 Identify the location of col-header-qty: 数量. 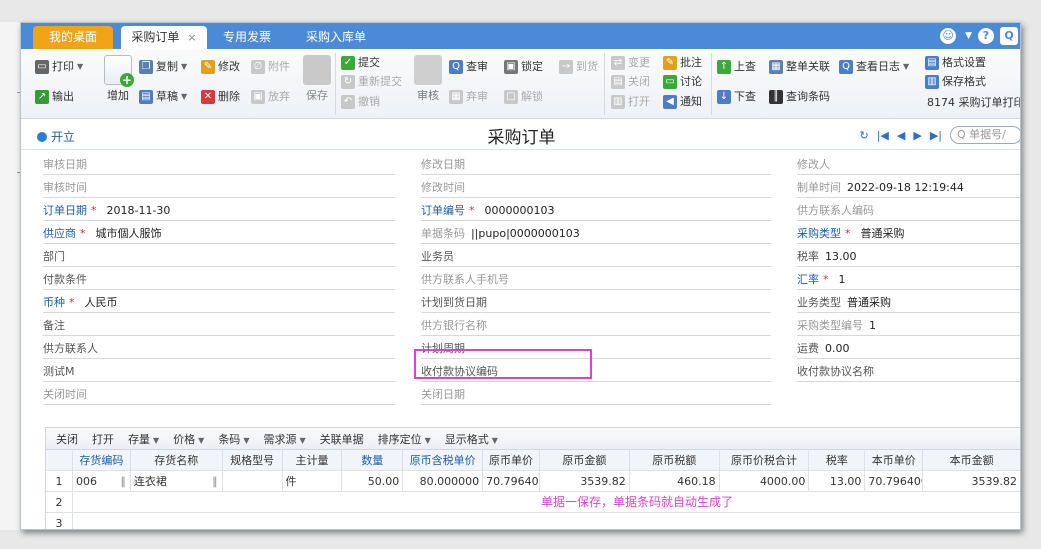
(373, 460).